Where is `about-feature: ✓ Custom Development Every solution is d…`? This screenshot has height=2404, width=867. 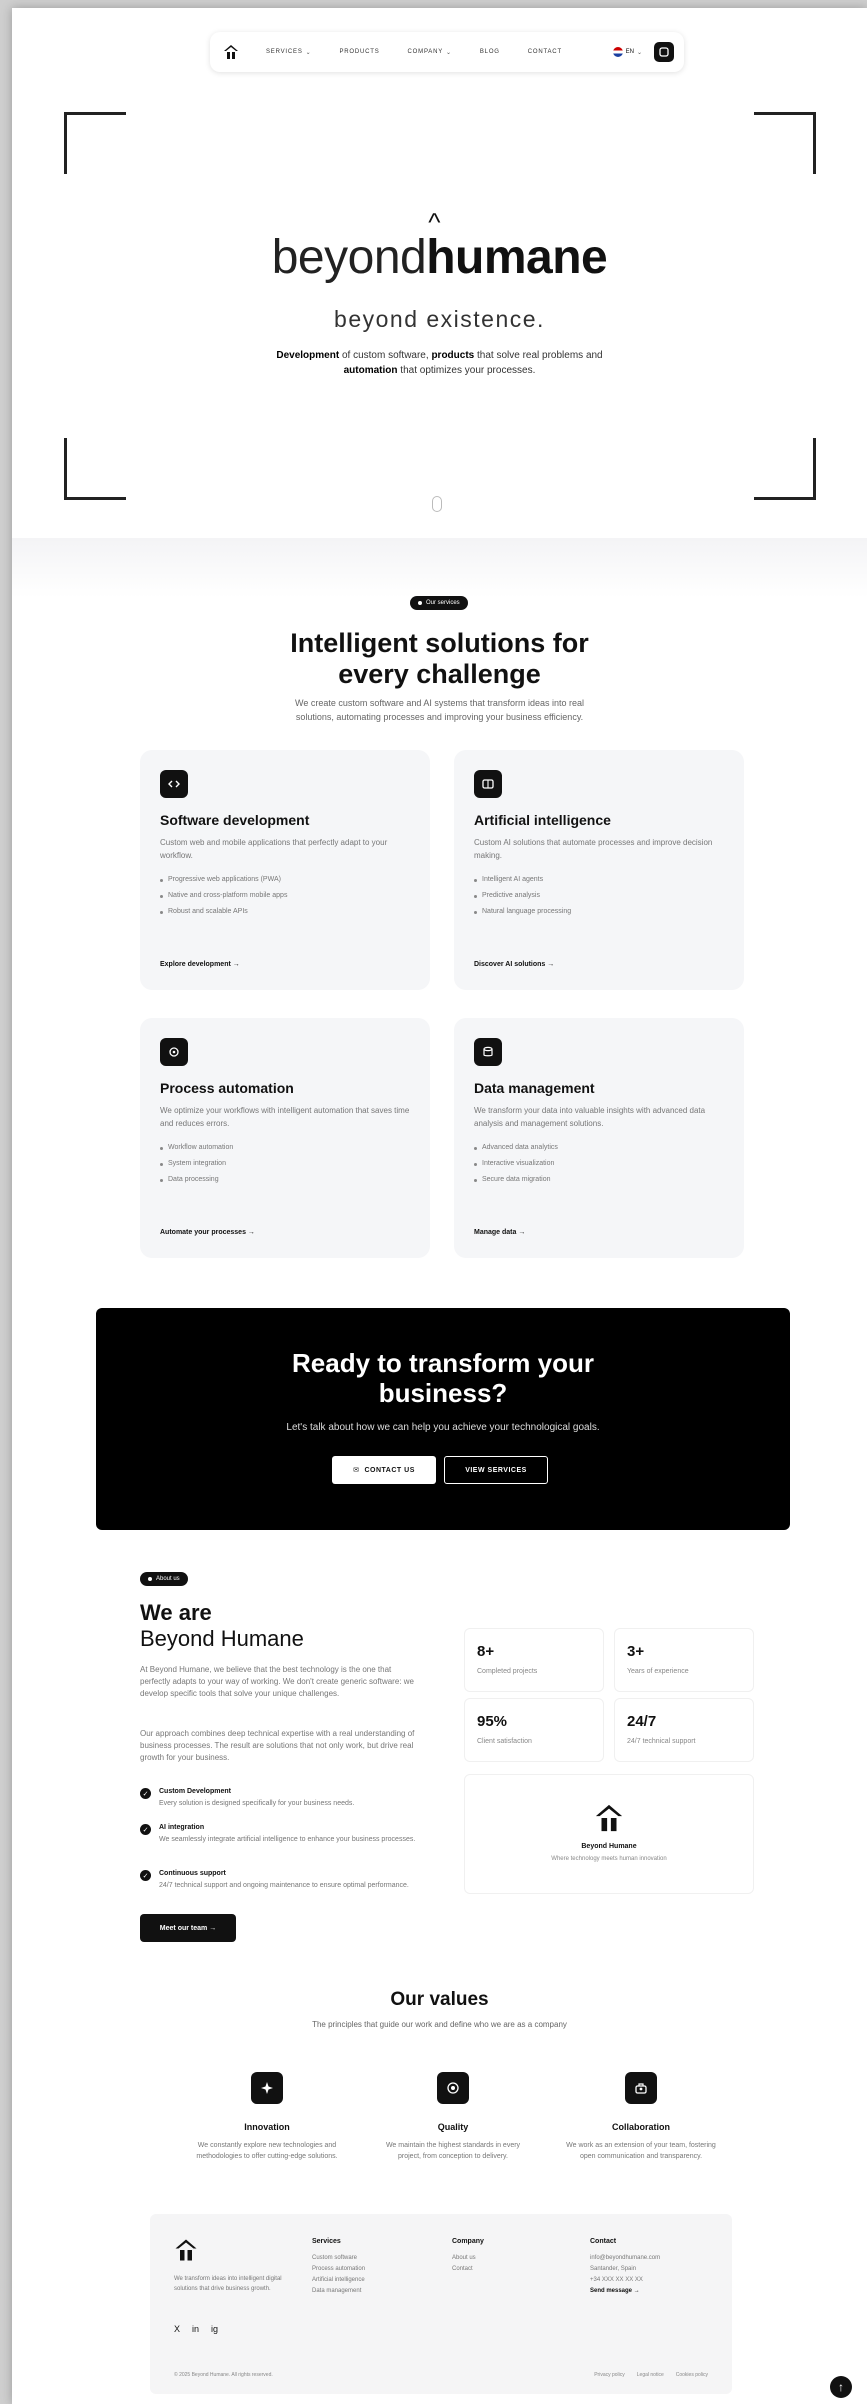 about-feature: ✓ Custom Development Every solution is d… is located at coordinates (281, 1798).